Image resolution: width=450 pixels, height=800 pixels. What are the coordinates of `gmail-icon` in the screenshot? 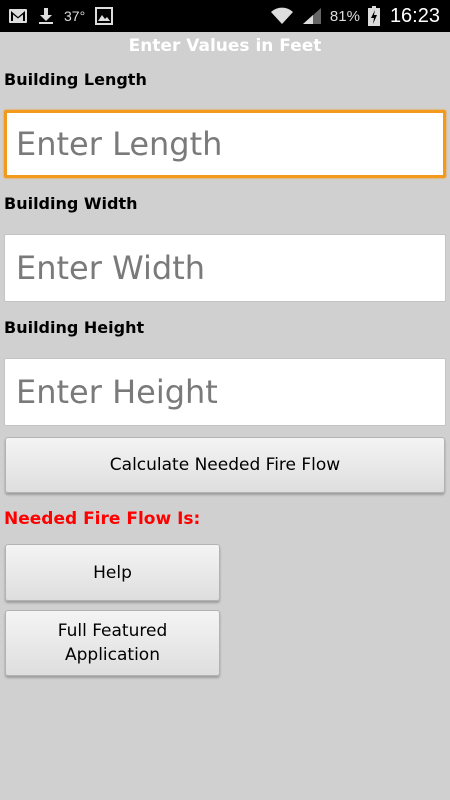 It's located at (18, 16).